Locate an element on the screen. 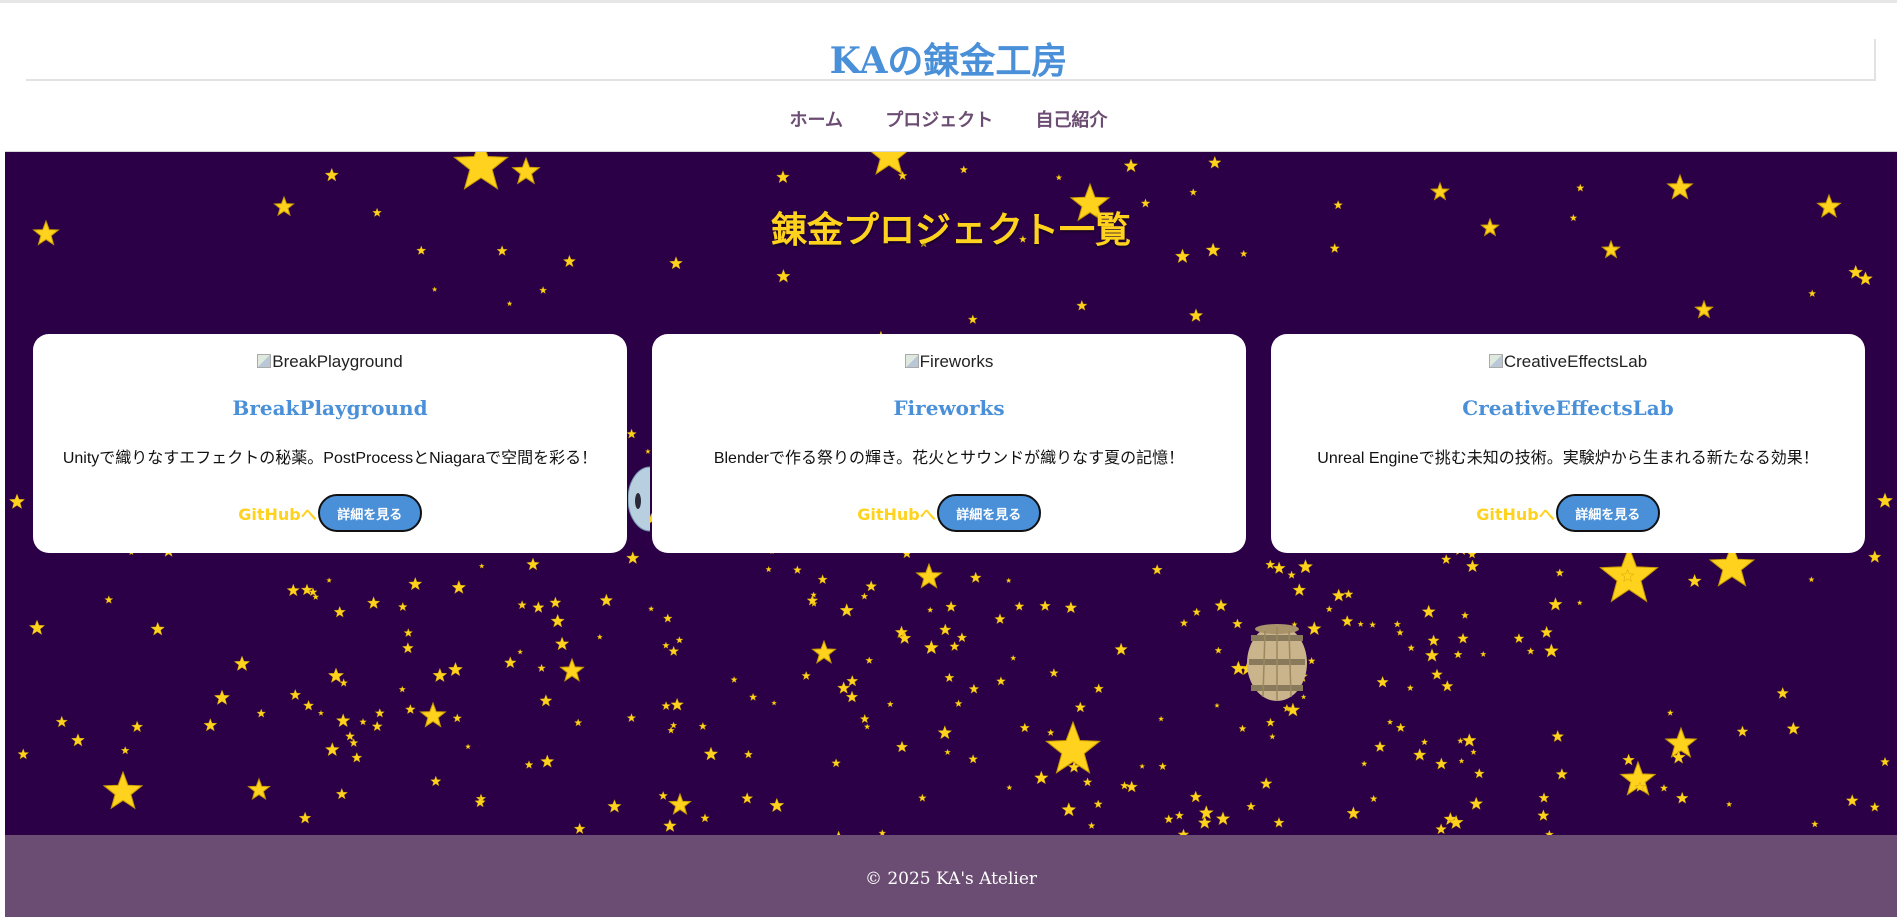 Image resolution: width=1897 pixels, height=917 pixels. copyright-text: © 2025 KA's Atelier is located at coordinates (951, 879).